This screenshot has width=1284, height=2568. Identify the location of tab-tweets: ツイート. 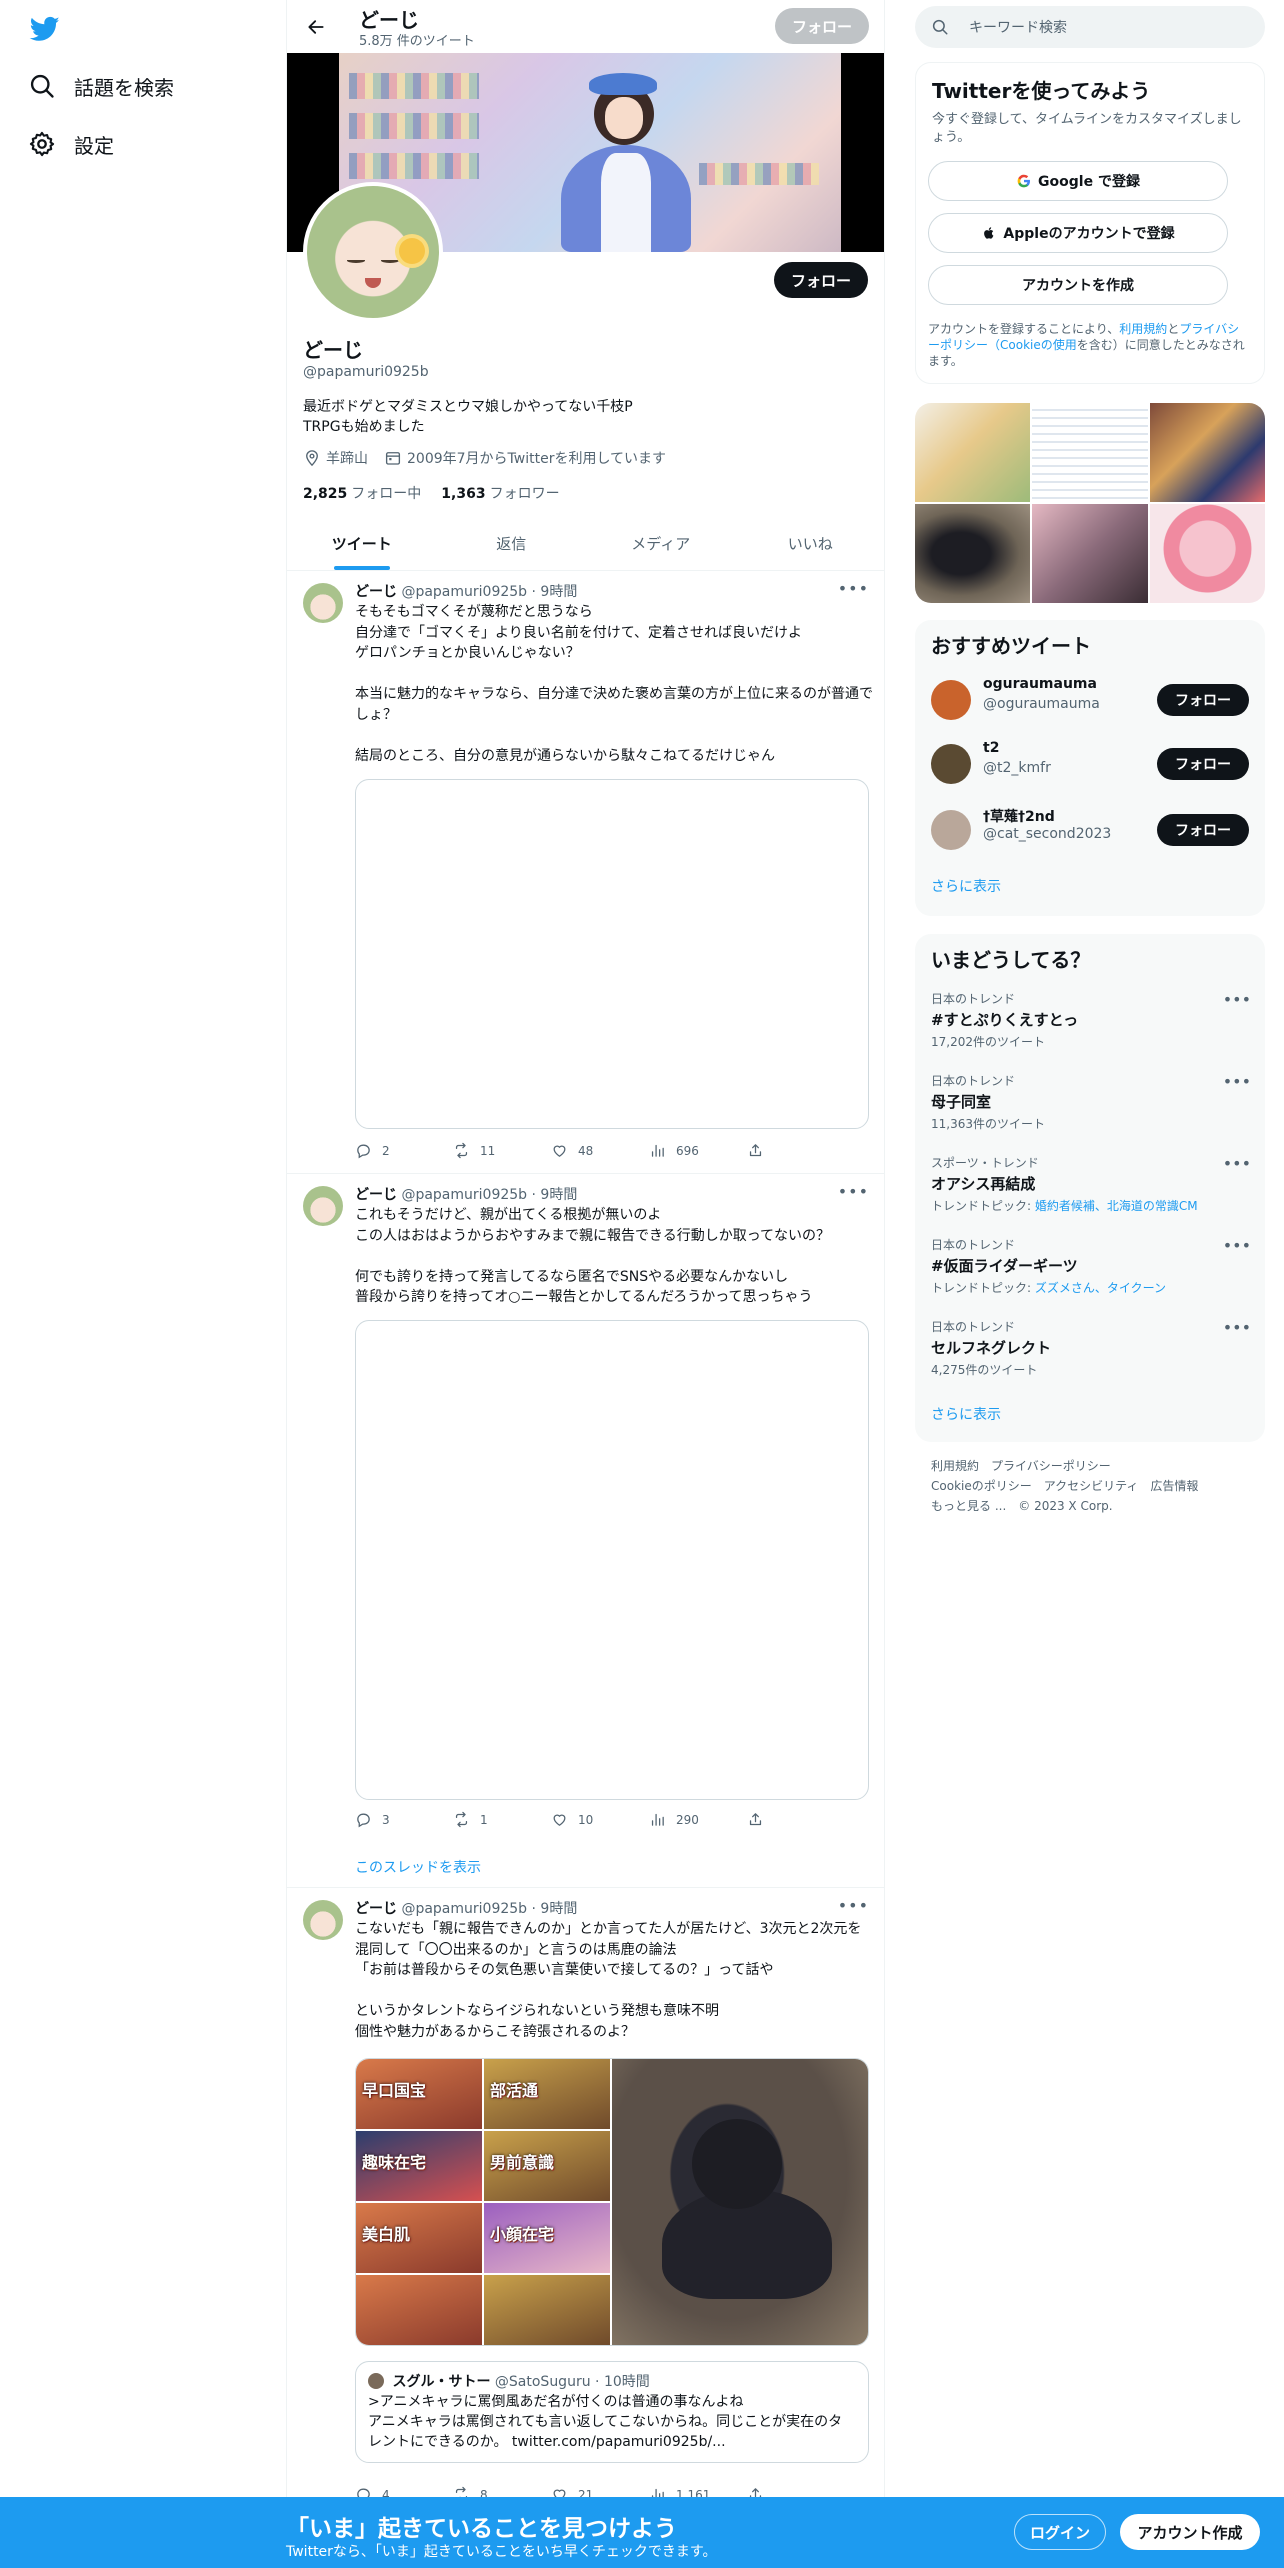
(362, 544).